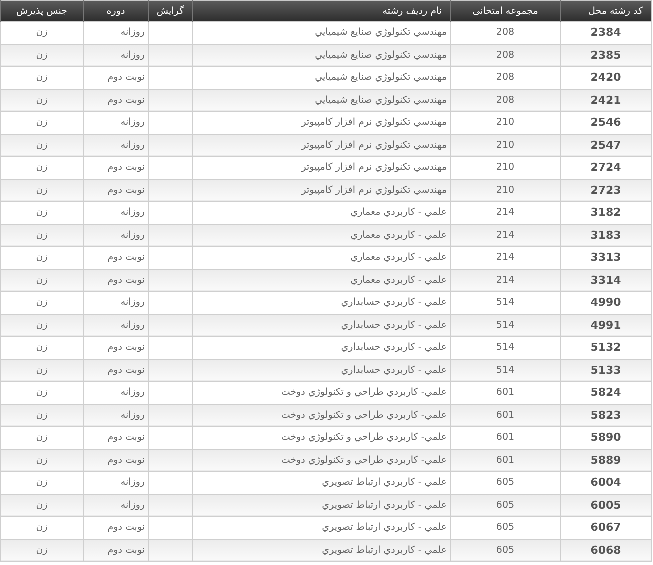 This screenshot has height=565, width=653. I want to click on table-cell: 5132, so click(606, 347).